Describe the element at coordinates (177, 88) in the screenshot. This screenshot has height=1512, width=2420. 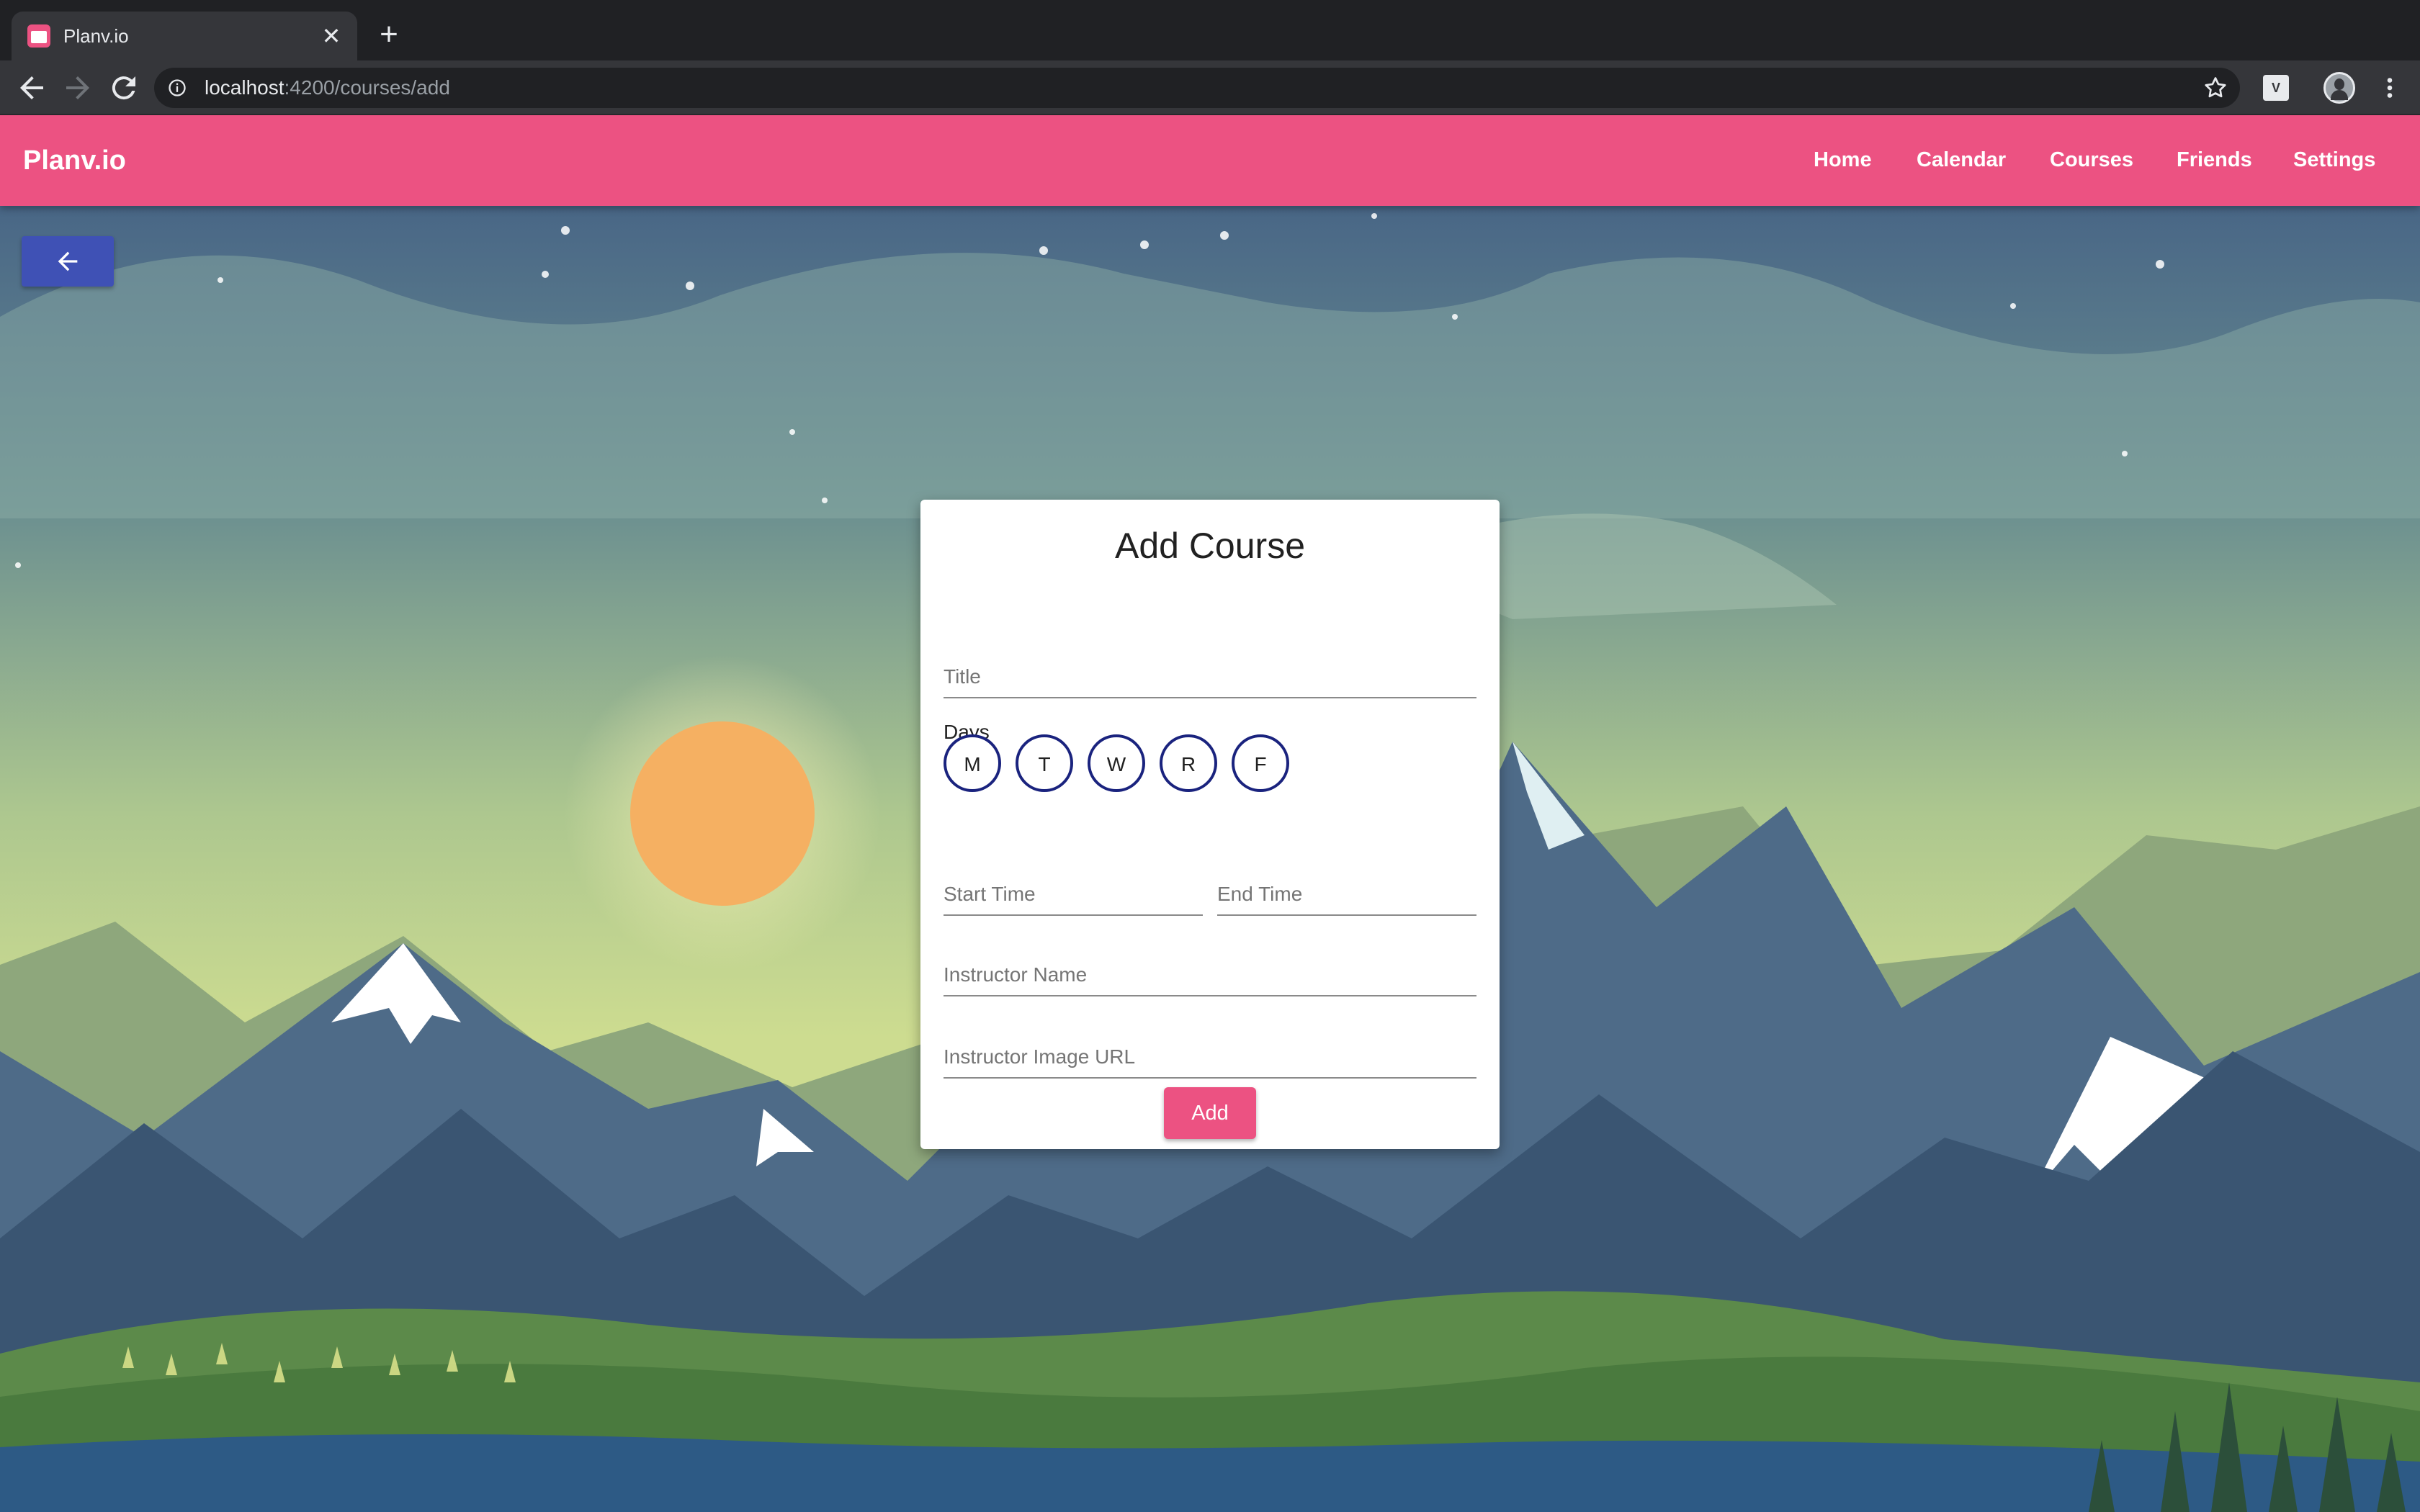
I see `info-icon` at that location.